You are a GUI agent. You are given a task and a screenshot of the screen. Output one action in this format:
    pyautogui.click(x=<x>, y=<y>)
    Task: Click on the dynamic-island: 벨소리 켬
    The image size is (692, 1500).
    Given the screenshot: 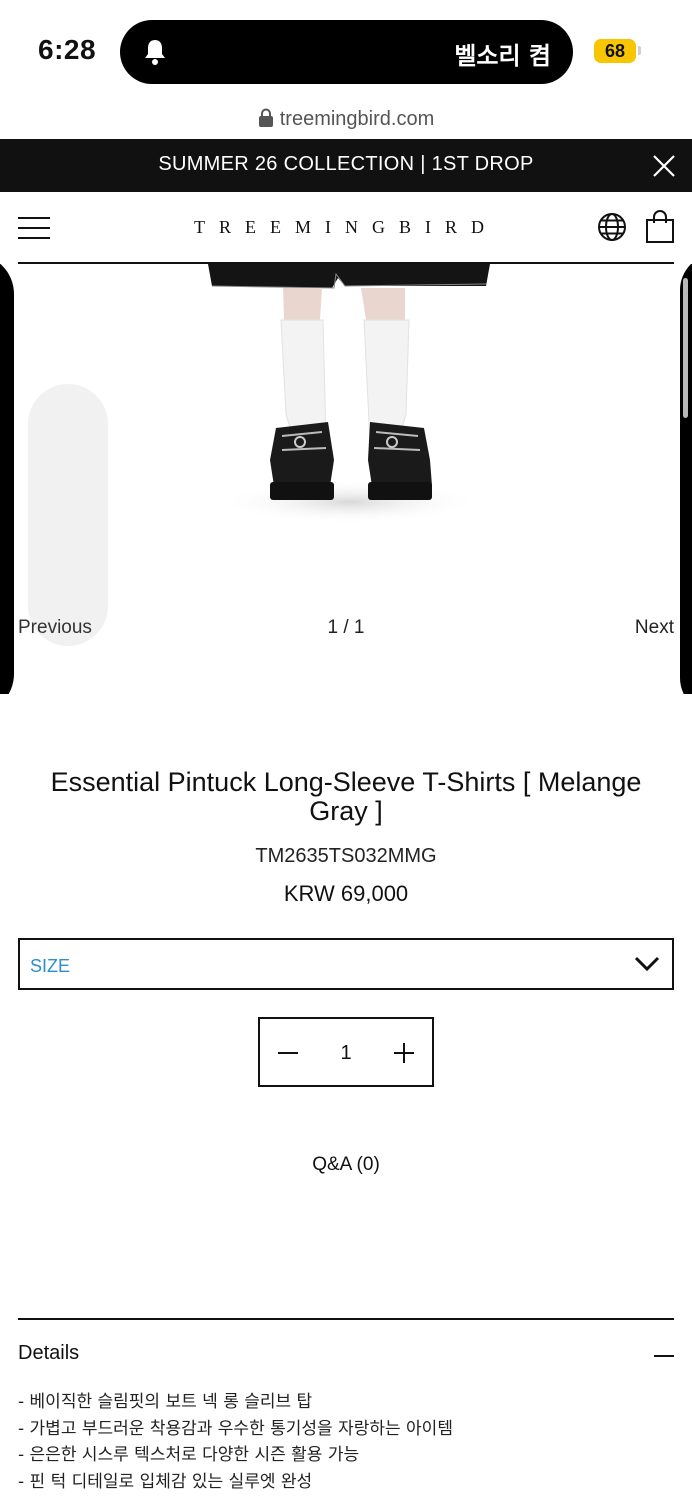 What is the action you would take?
    pyautogui.click(x=346, y=52)
    